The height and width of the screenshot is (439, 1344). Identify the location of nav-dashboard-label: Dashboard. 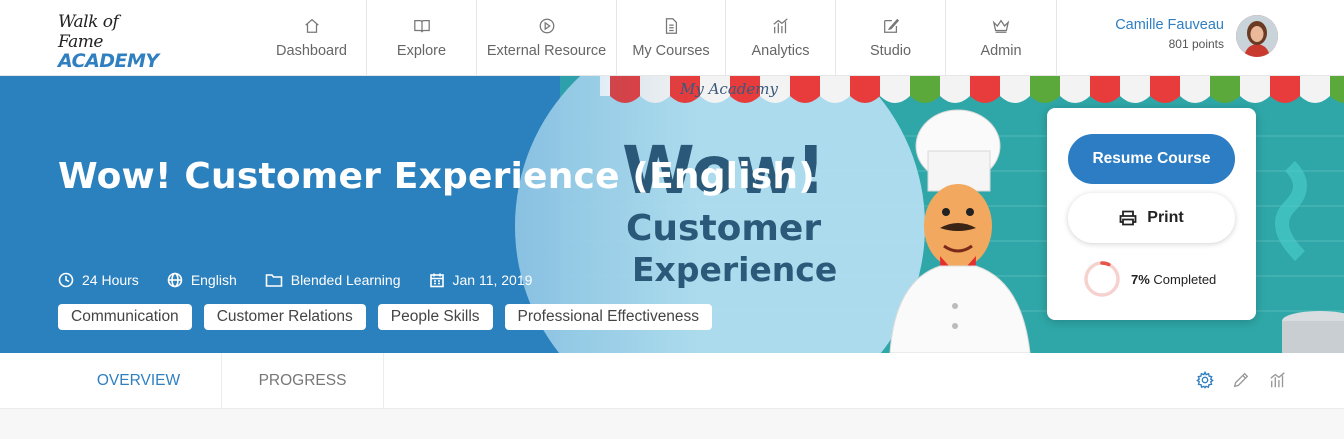
(311, 50).